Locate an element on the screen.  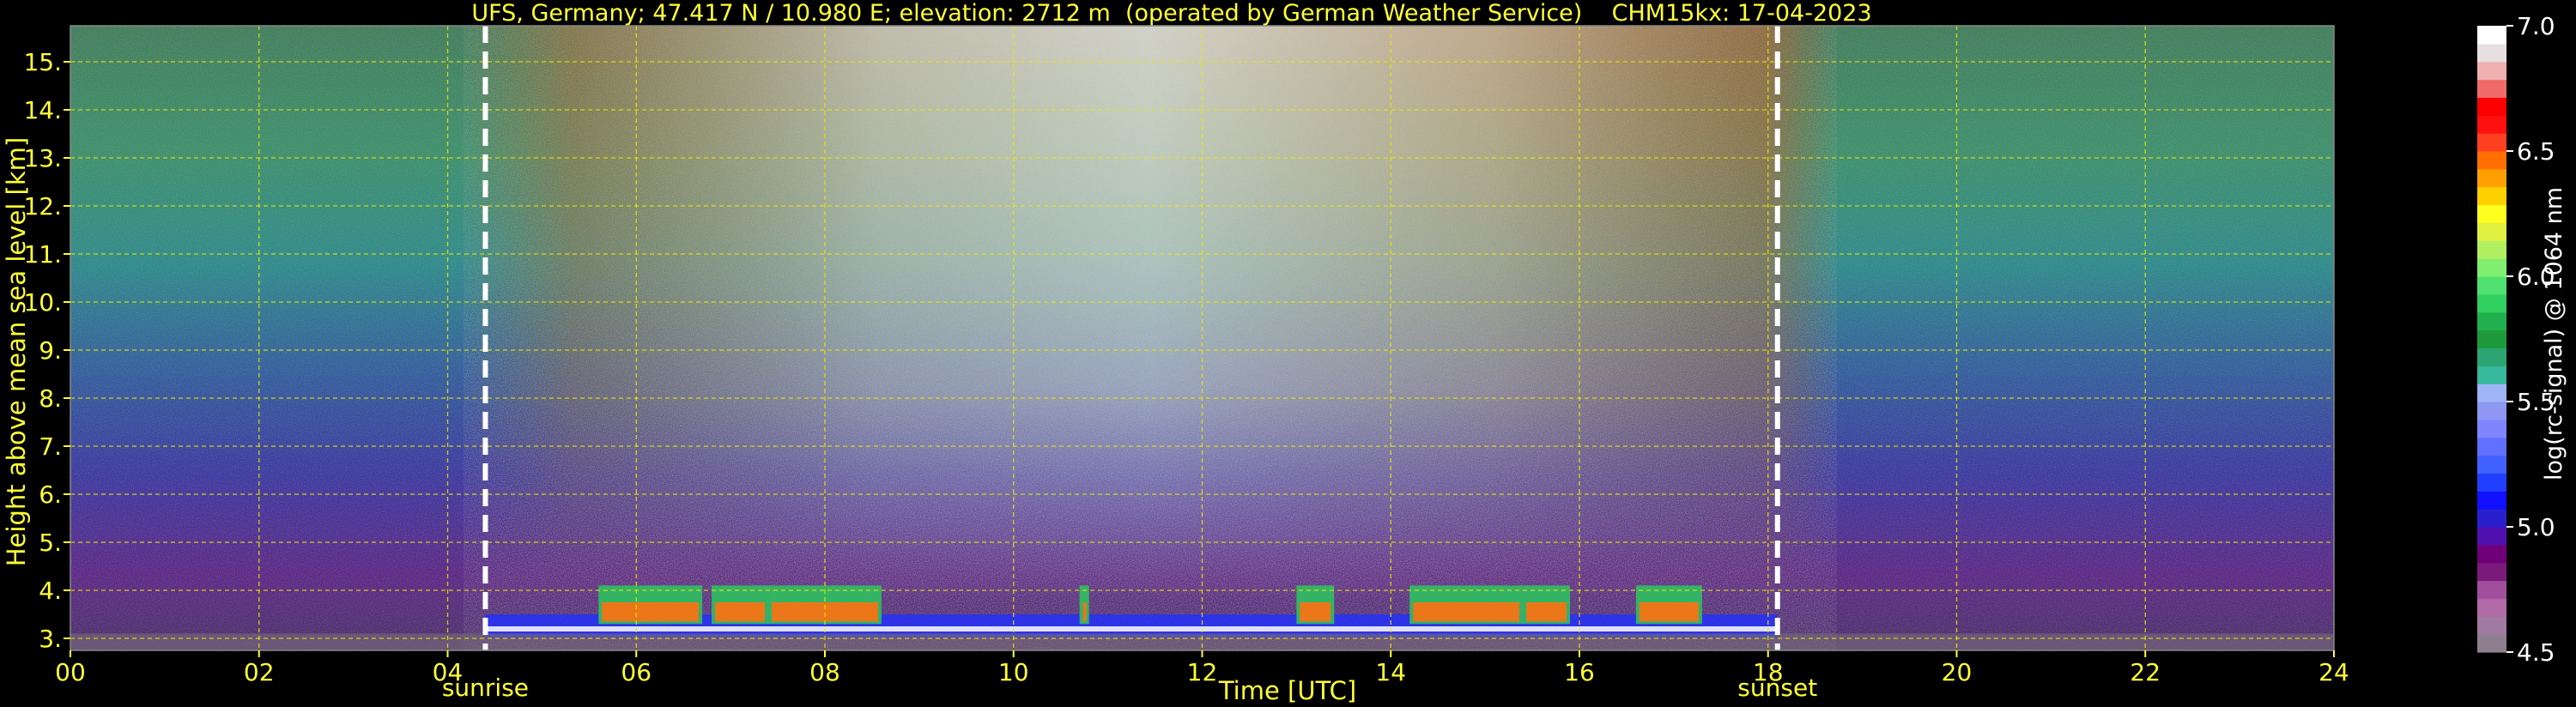
y-tick-label: 5. is located at coordinates (50, 543).